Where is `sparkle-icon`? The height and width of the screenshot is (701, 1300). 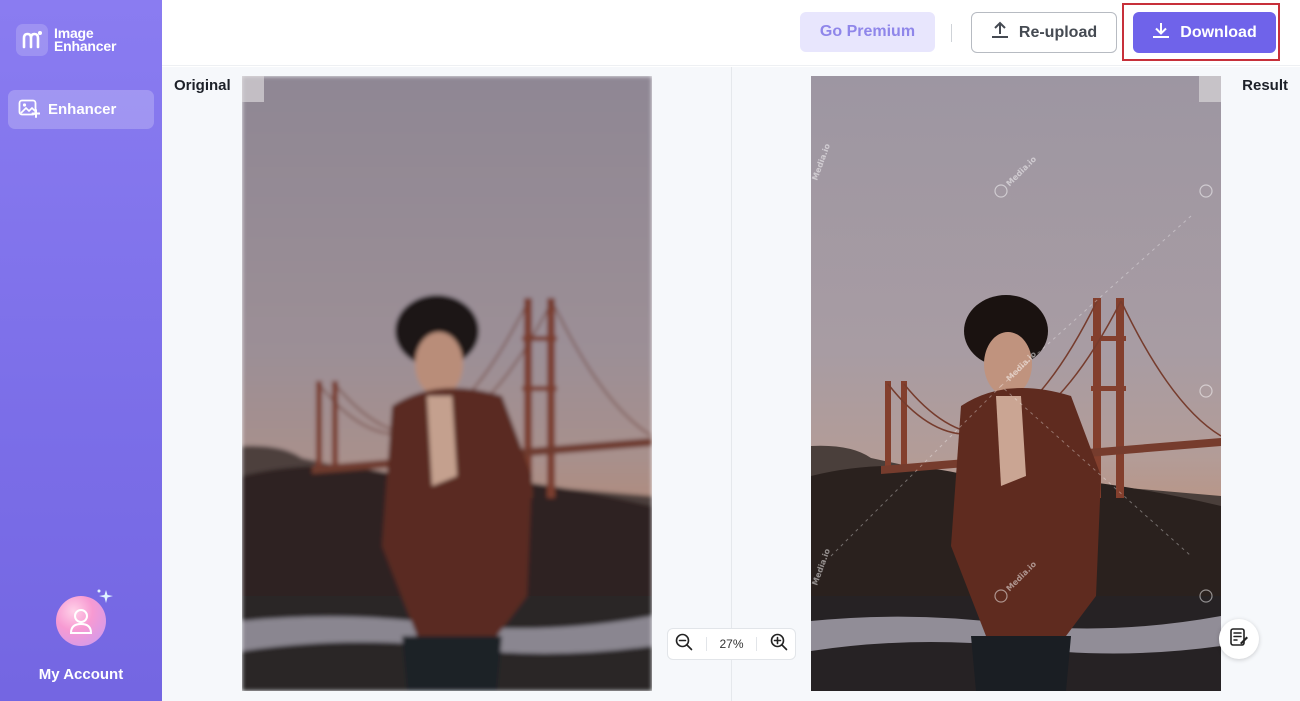 sparkle-icon is located at coordinates (105, 600).